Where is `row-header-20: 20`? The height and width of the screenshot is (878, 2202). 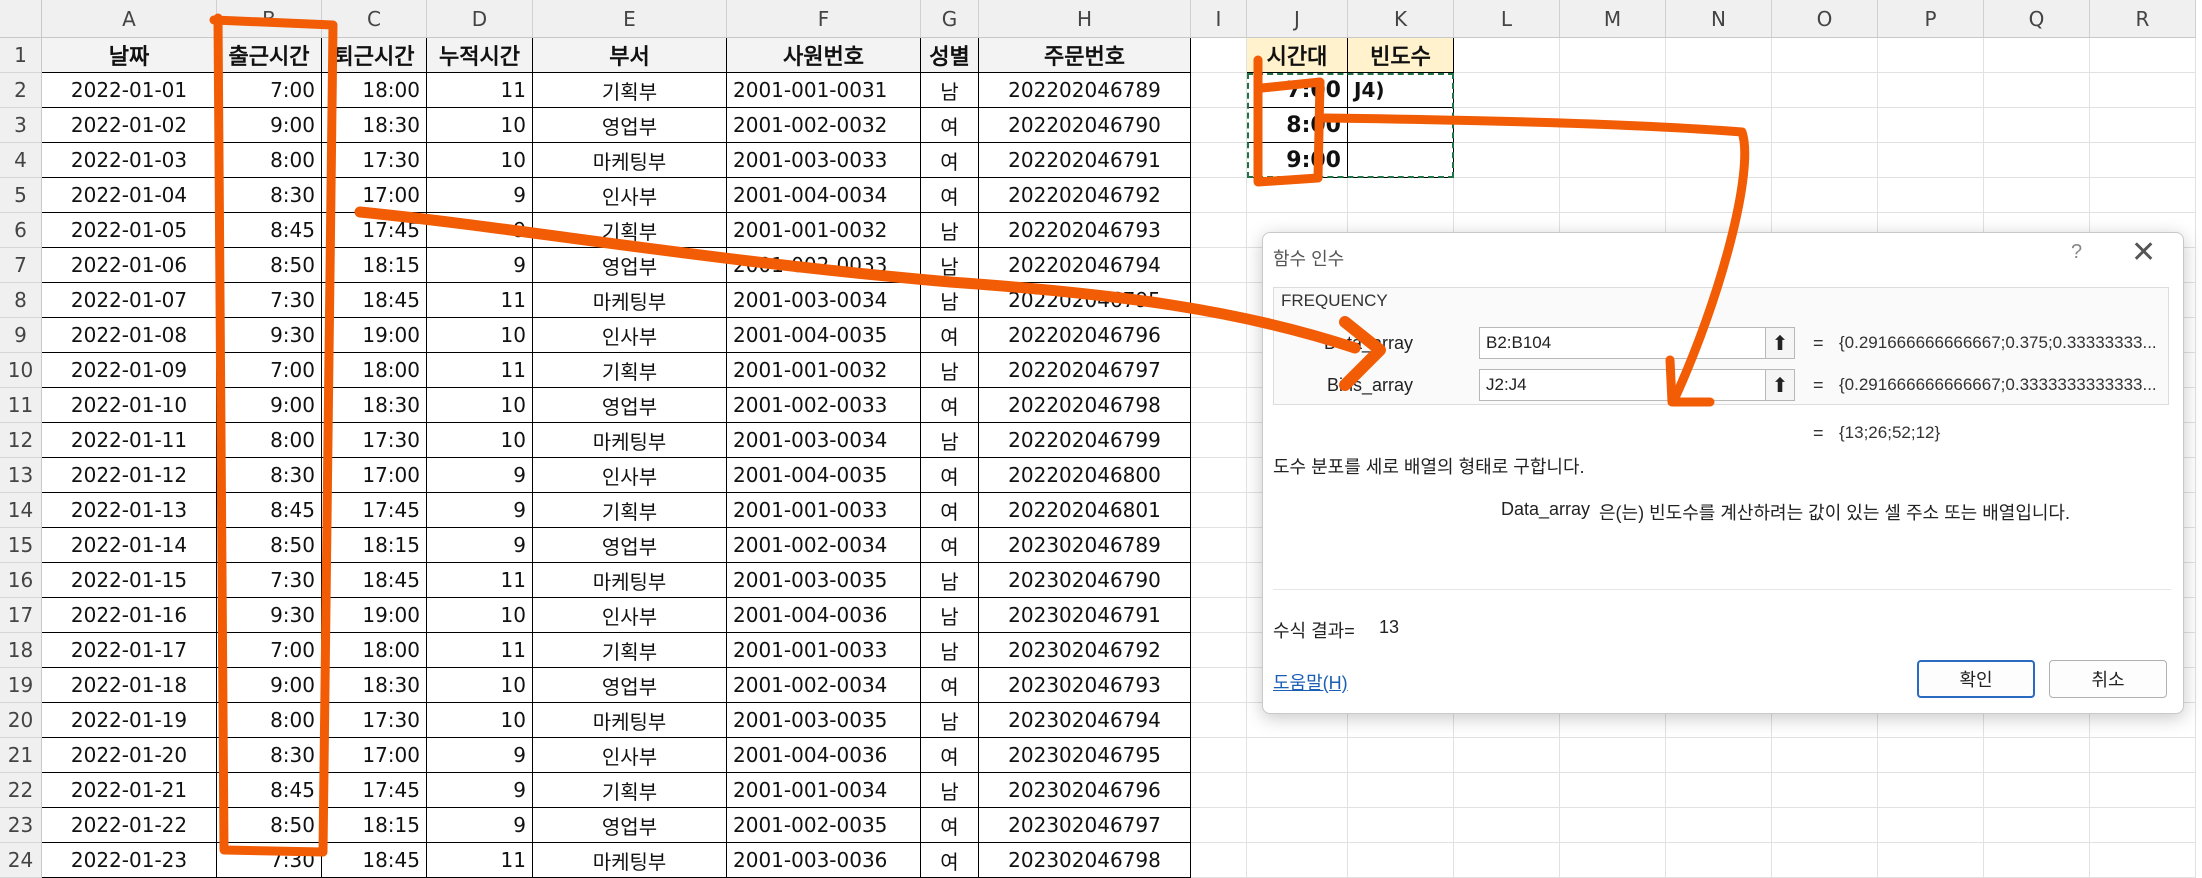
row-header-20: 20 is located at coordinates (21, 720).